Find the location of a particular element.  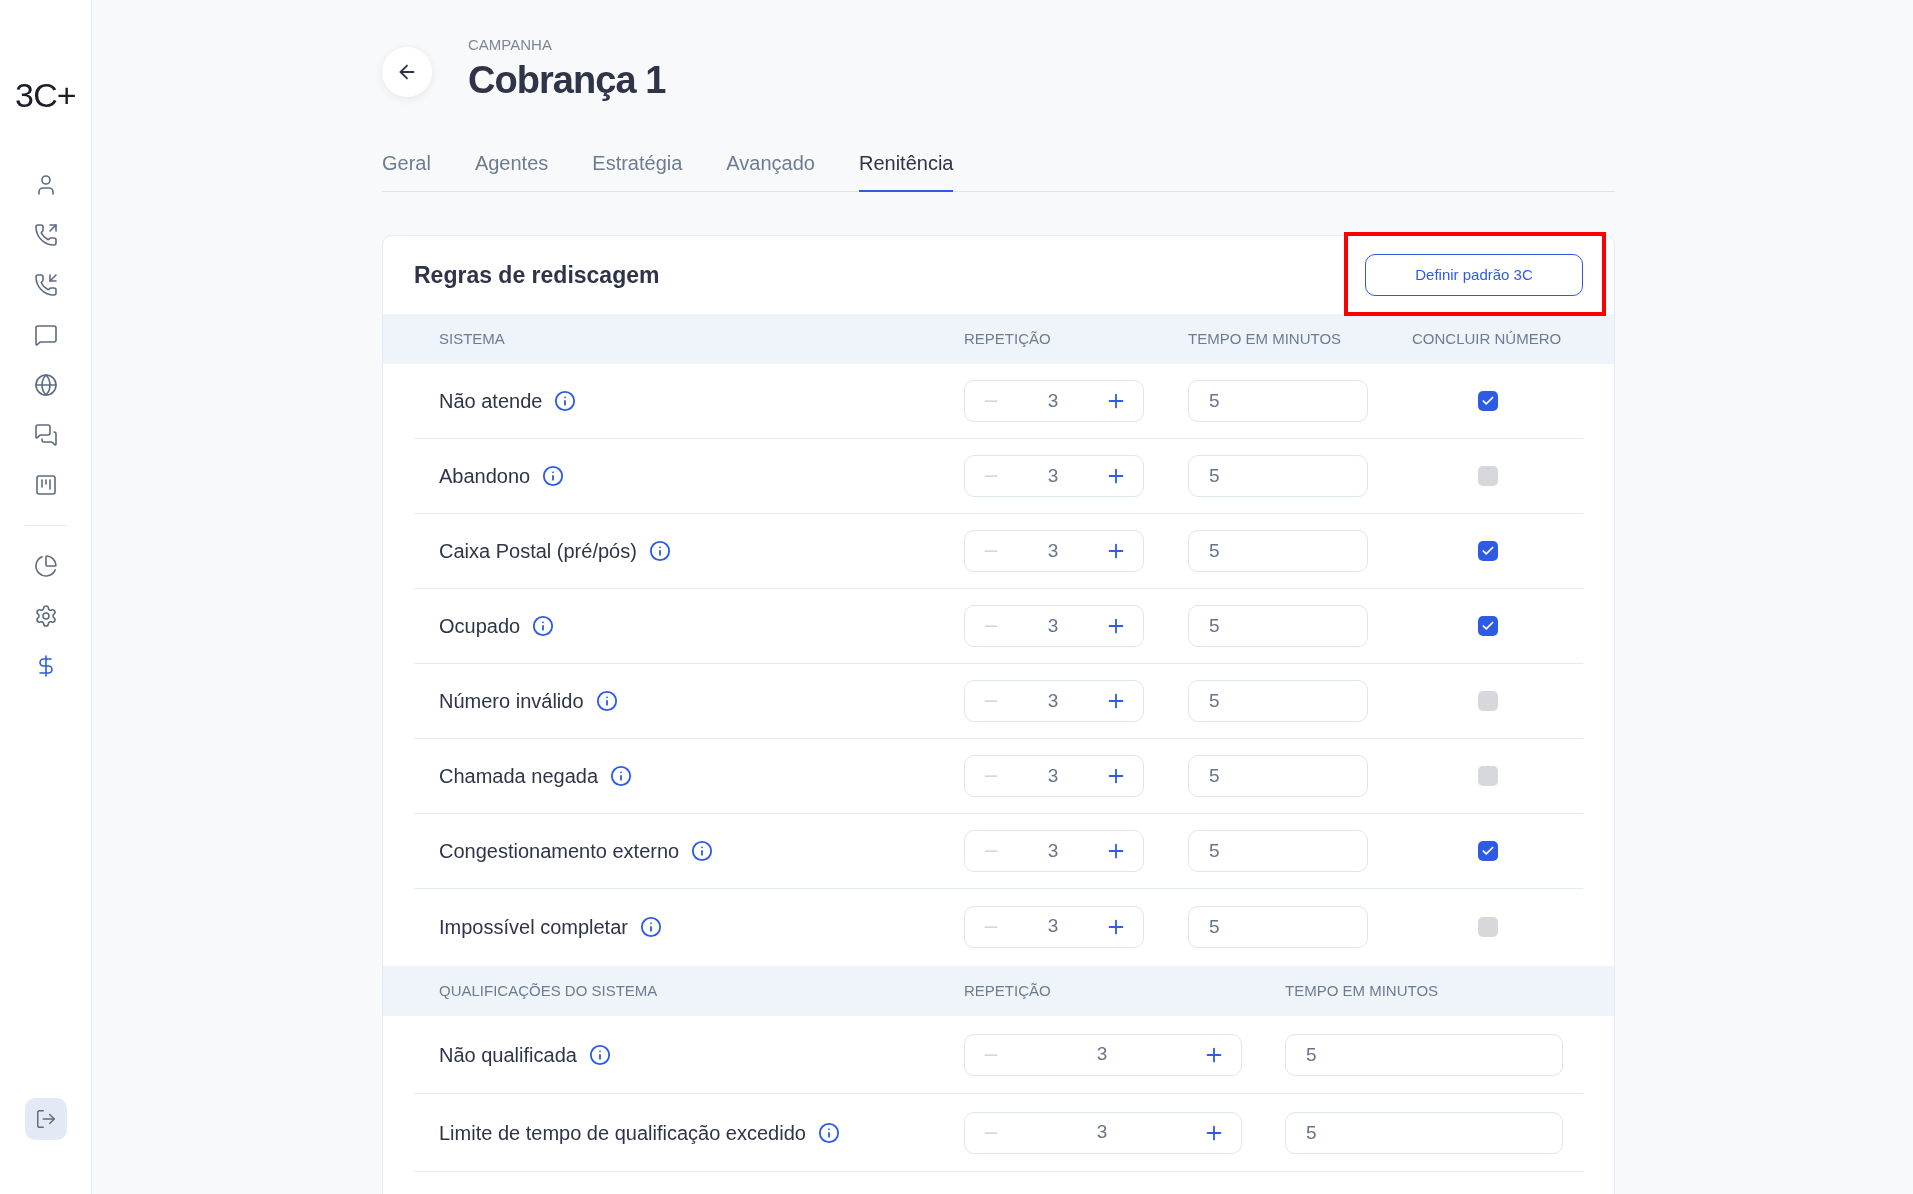

logo: 3C+ is located at coordinates (45, 95).